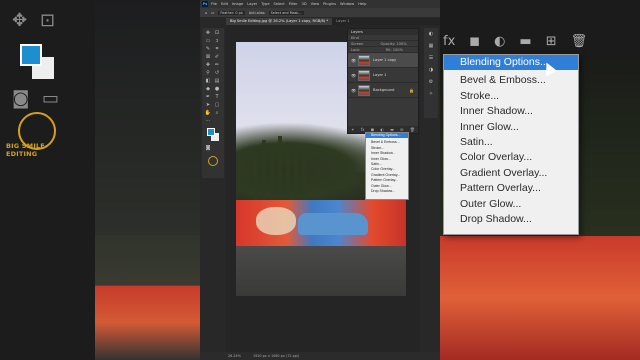 The width and height of the screenshot is (640, 360). What do you see at coordinates (217, 89) in the screenshot?
I see `dodge-tool-icon: ●` at bounding box center [217, 89].